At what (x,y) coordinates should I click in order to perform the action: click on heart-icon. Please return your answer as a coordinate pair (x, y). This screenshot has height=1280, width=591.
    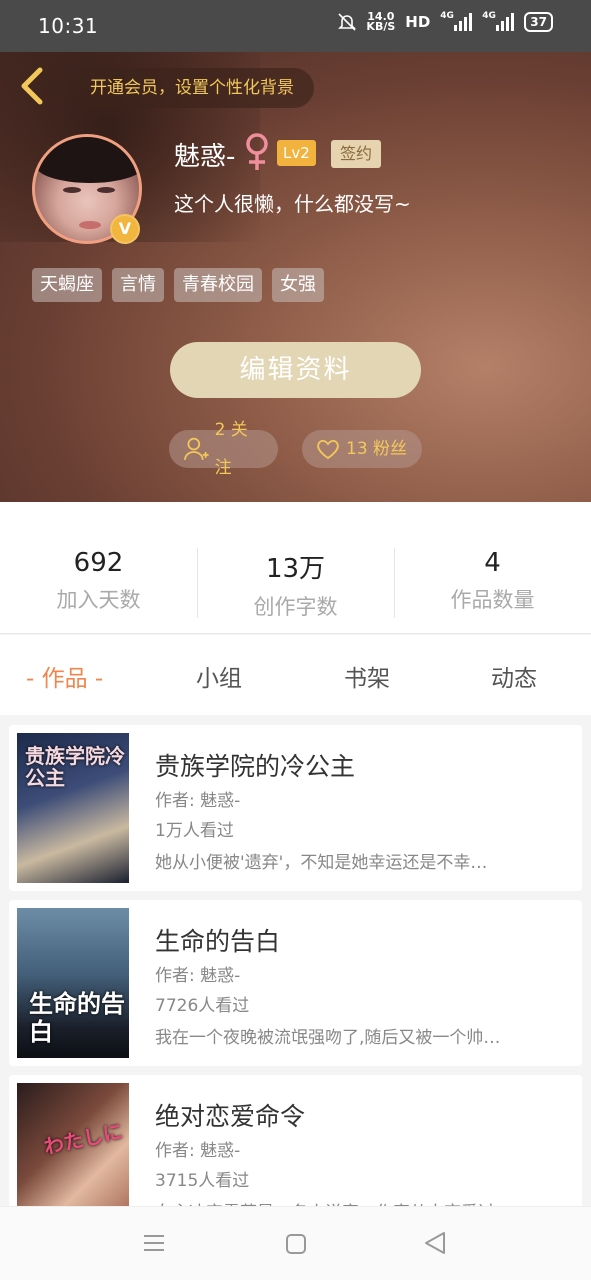
    Looking at the image, I should click on (328, 449).